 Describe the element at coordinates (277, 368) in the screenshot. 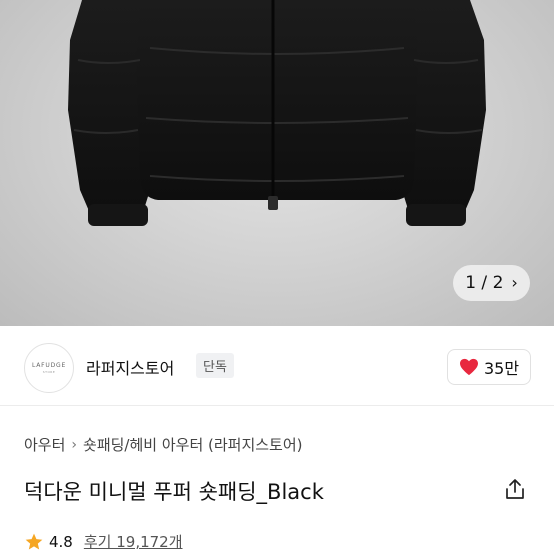

I see `store-row: LAFUDGE STORE 라퍼지스토어 단독 35만` at that location.